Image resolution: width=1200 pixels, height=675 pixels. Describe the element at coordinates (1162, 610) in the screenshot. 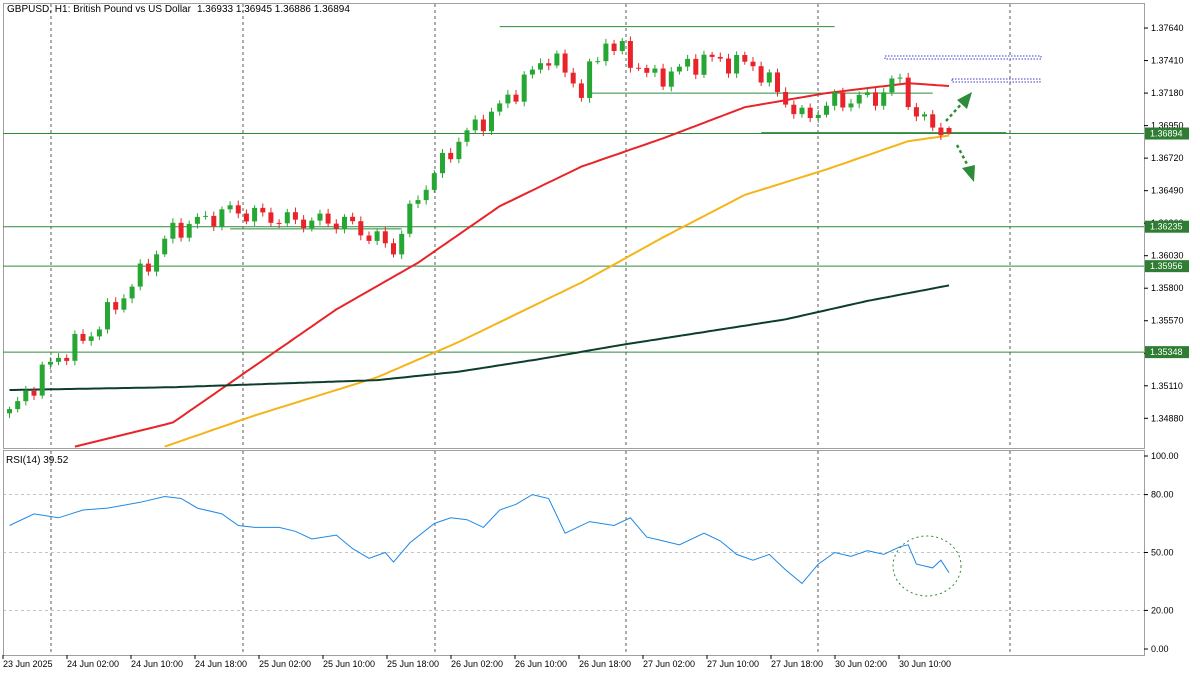

I see `rsi-tick-label: 20.00` at that location.